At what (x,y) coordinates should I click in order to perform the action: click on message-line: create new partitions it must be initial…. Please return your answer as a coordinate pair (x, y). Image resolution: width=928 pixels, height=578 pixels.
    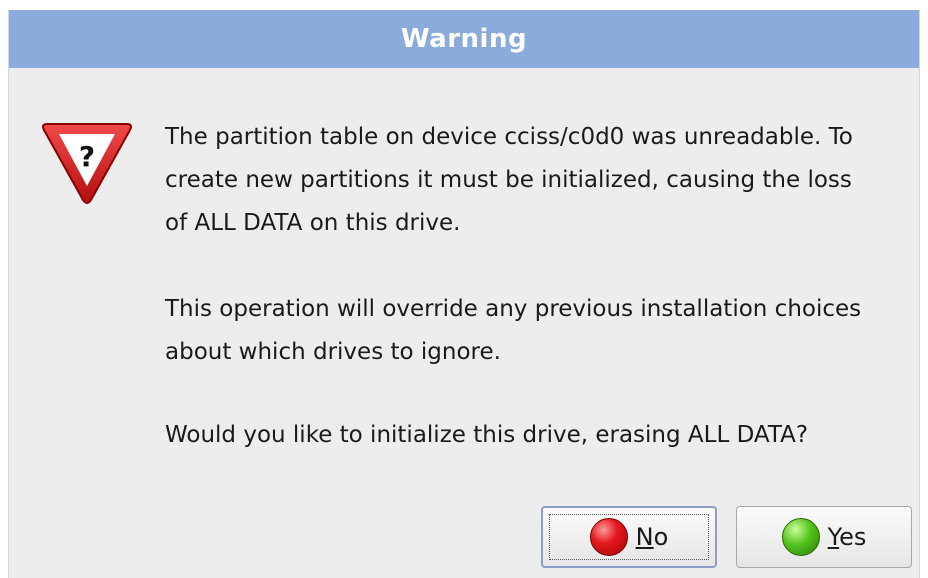
    Looking at the image, I should click on (508, 180).